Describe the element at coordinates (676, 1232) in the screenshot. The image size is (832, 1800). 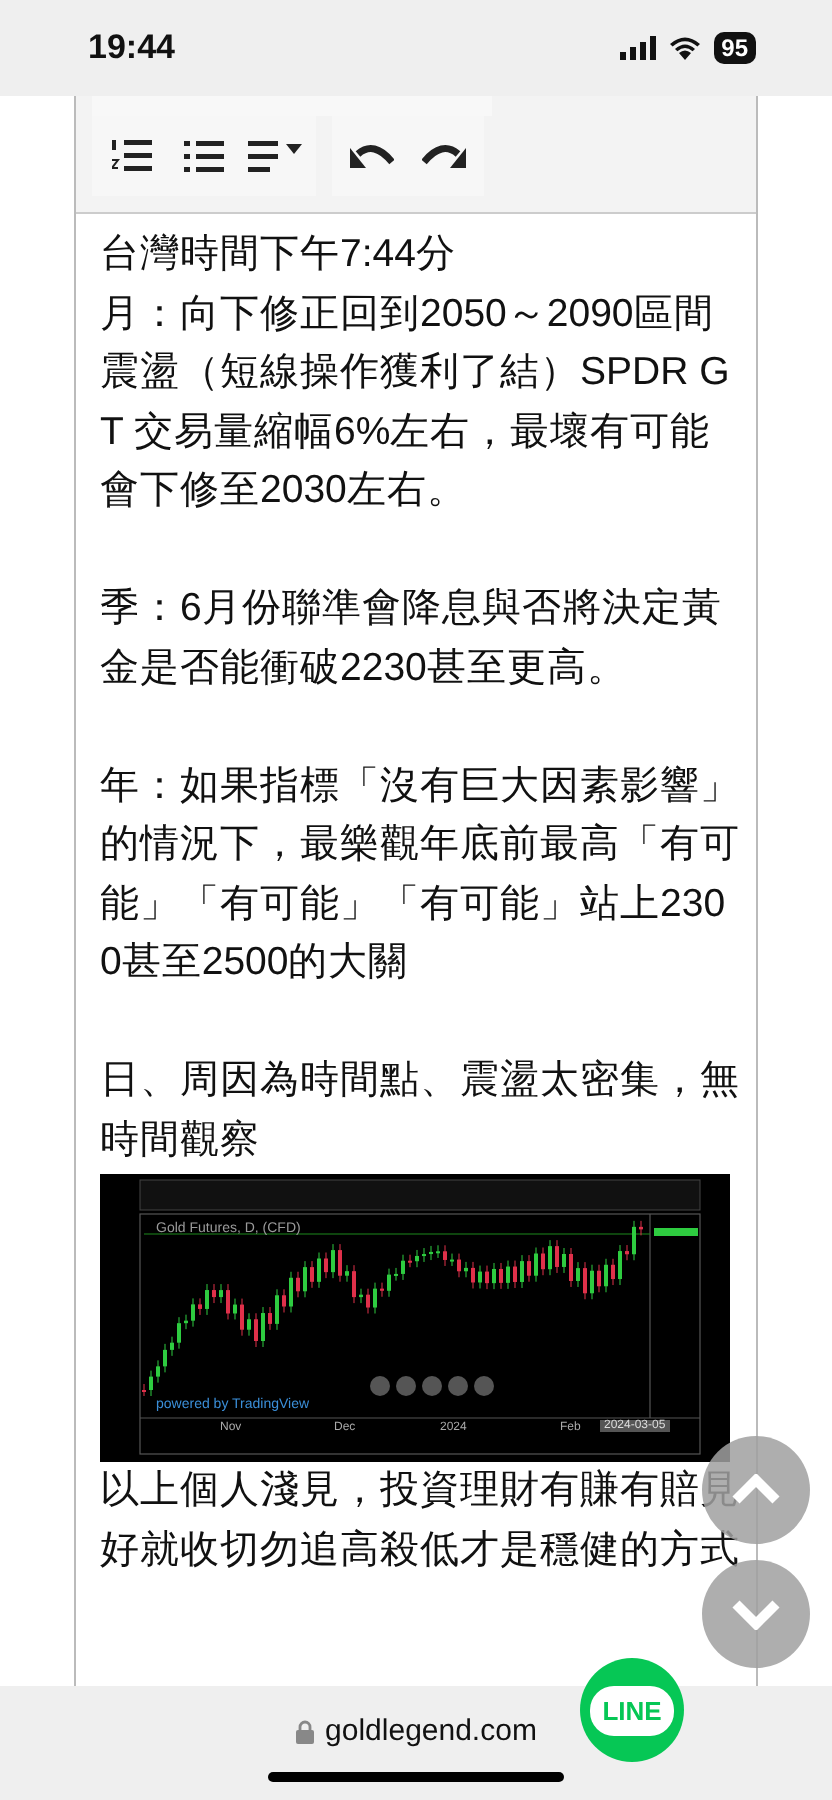
I see `price-marker` at that location.